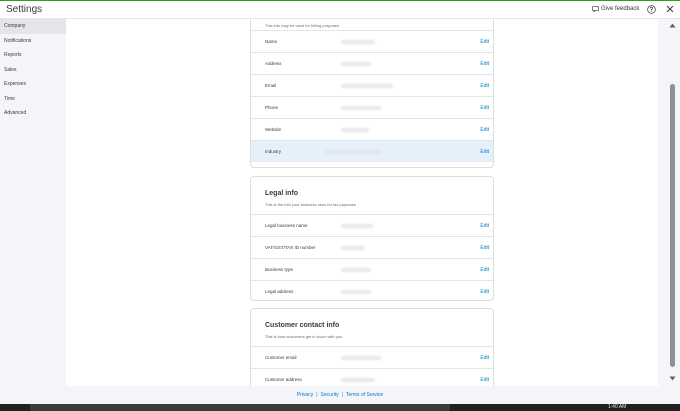  Describe the element at coordinates (372, 63) in the screenshot. I see `company-address-row: Address Edit` at that location.